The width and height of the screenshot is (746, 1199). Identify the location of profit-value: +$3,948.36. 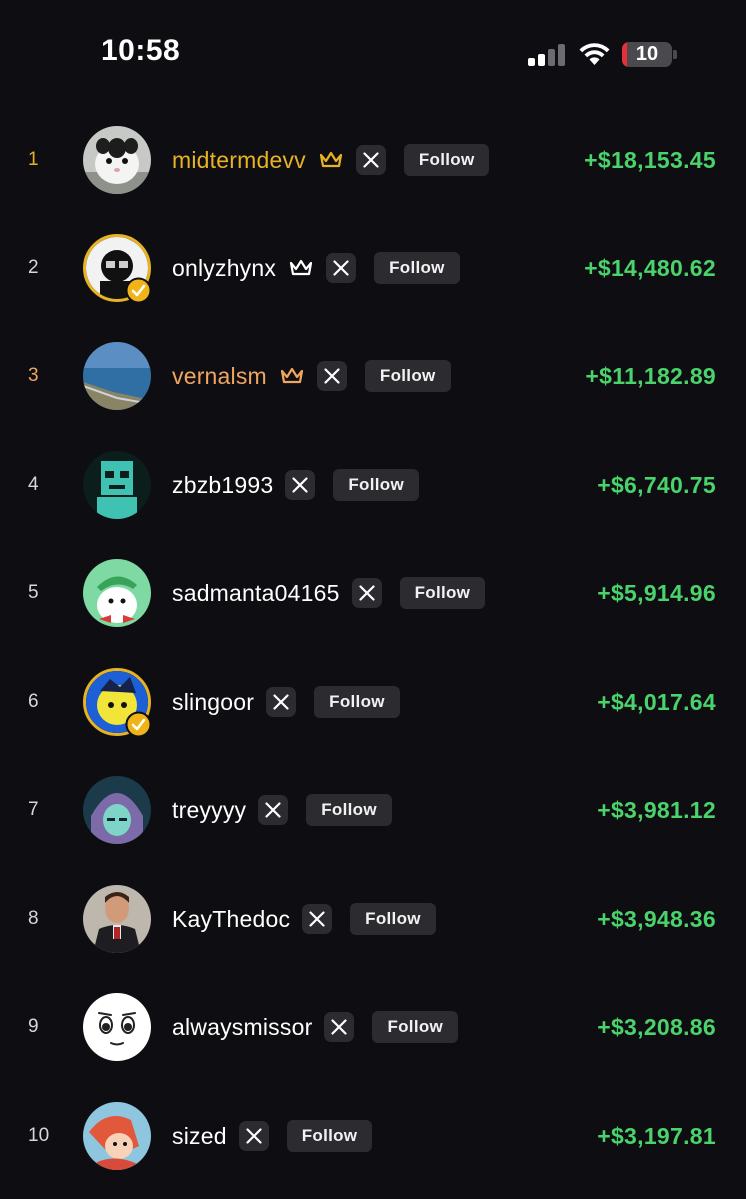
(656, 919).